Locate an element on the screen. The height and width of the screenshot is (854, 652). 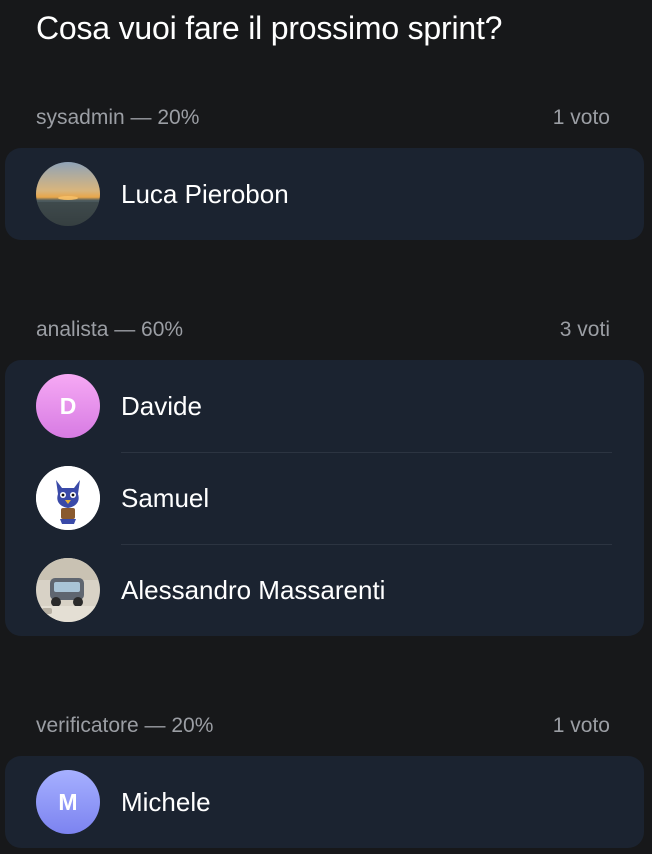
avatar: D is located at coordinates (68, 406).